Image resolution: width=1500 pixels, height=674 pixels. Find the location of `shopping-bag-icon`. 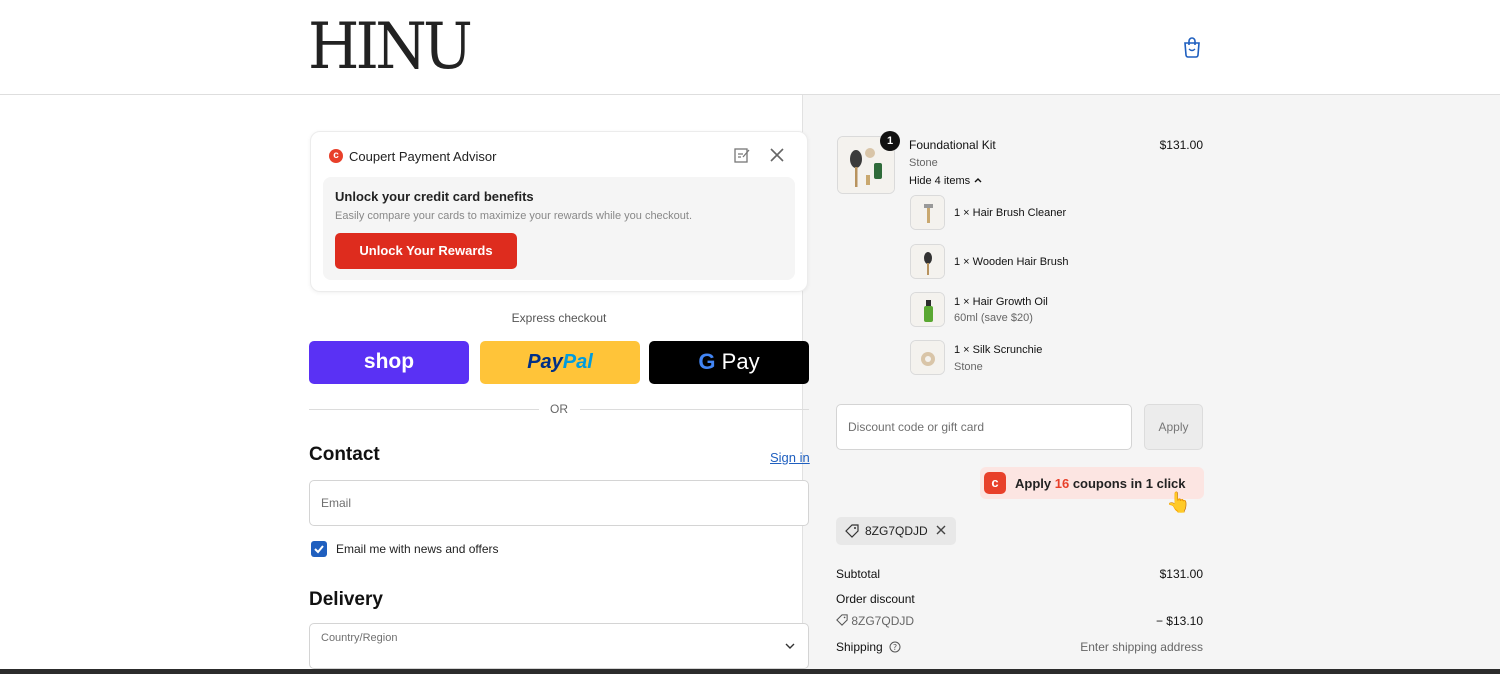

shopping-bag-icon is located at coordinates (1192, 47).